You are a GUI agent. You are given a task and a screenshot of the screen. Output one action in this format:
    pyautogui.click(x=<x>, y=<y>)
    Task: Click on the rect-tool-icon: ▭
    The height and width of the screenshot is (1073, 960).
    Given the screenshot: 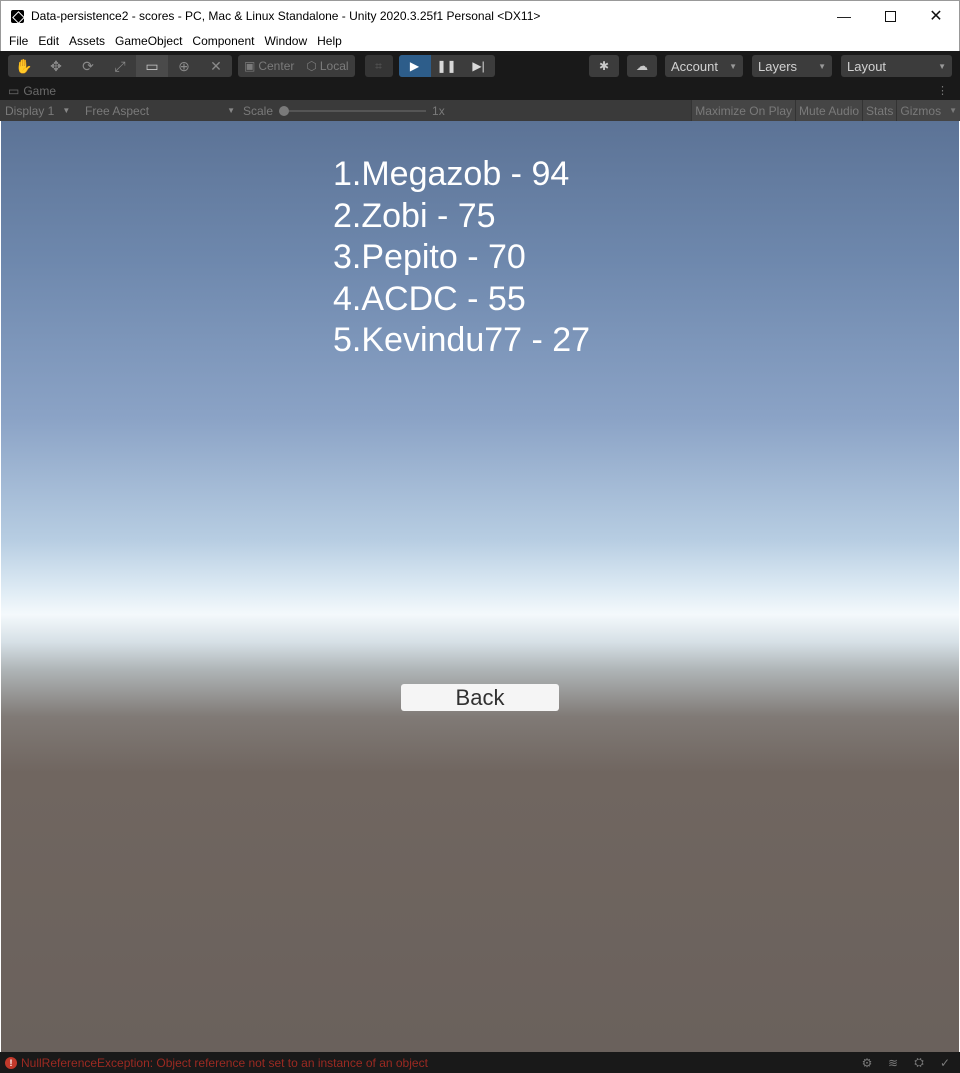 What is the action you would take?
    pyautogui.click(x=152, y=66)
    